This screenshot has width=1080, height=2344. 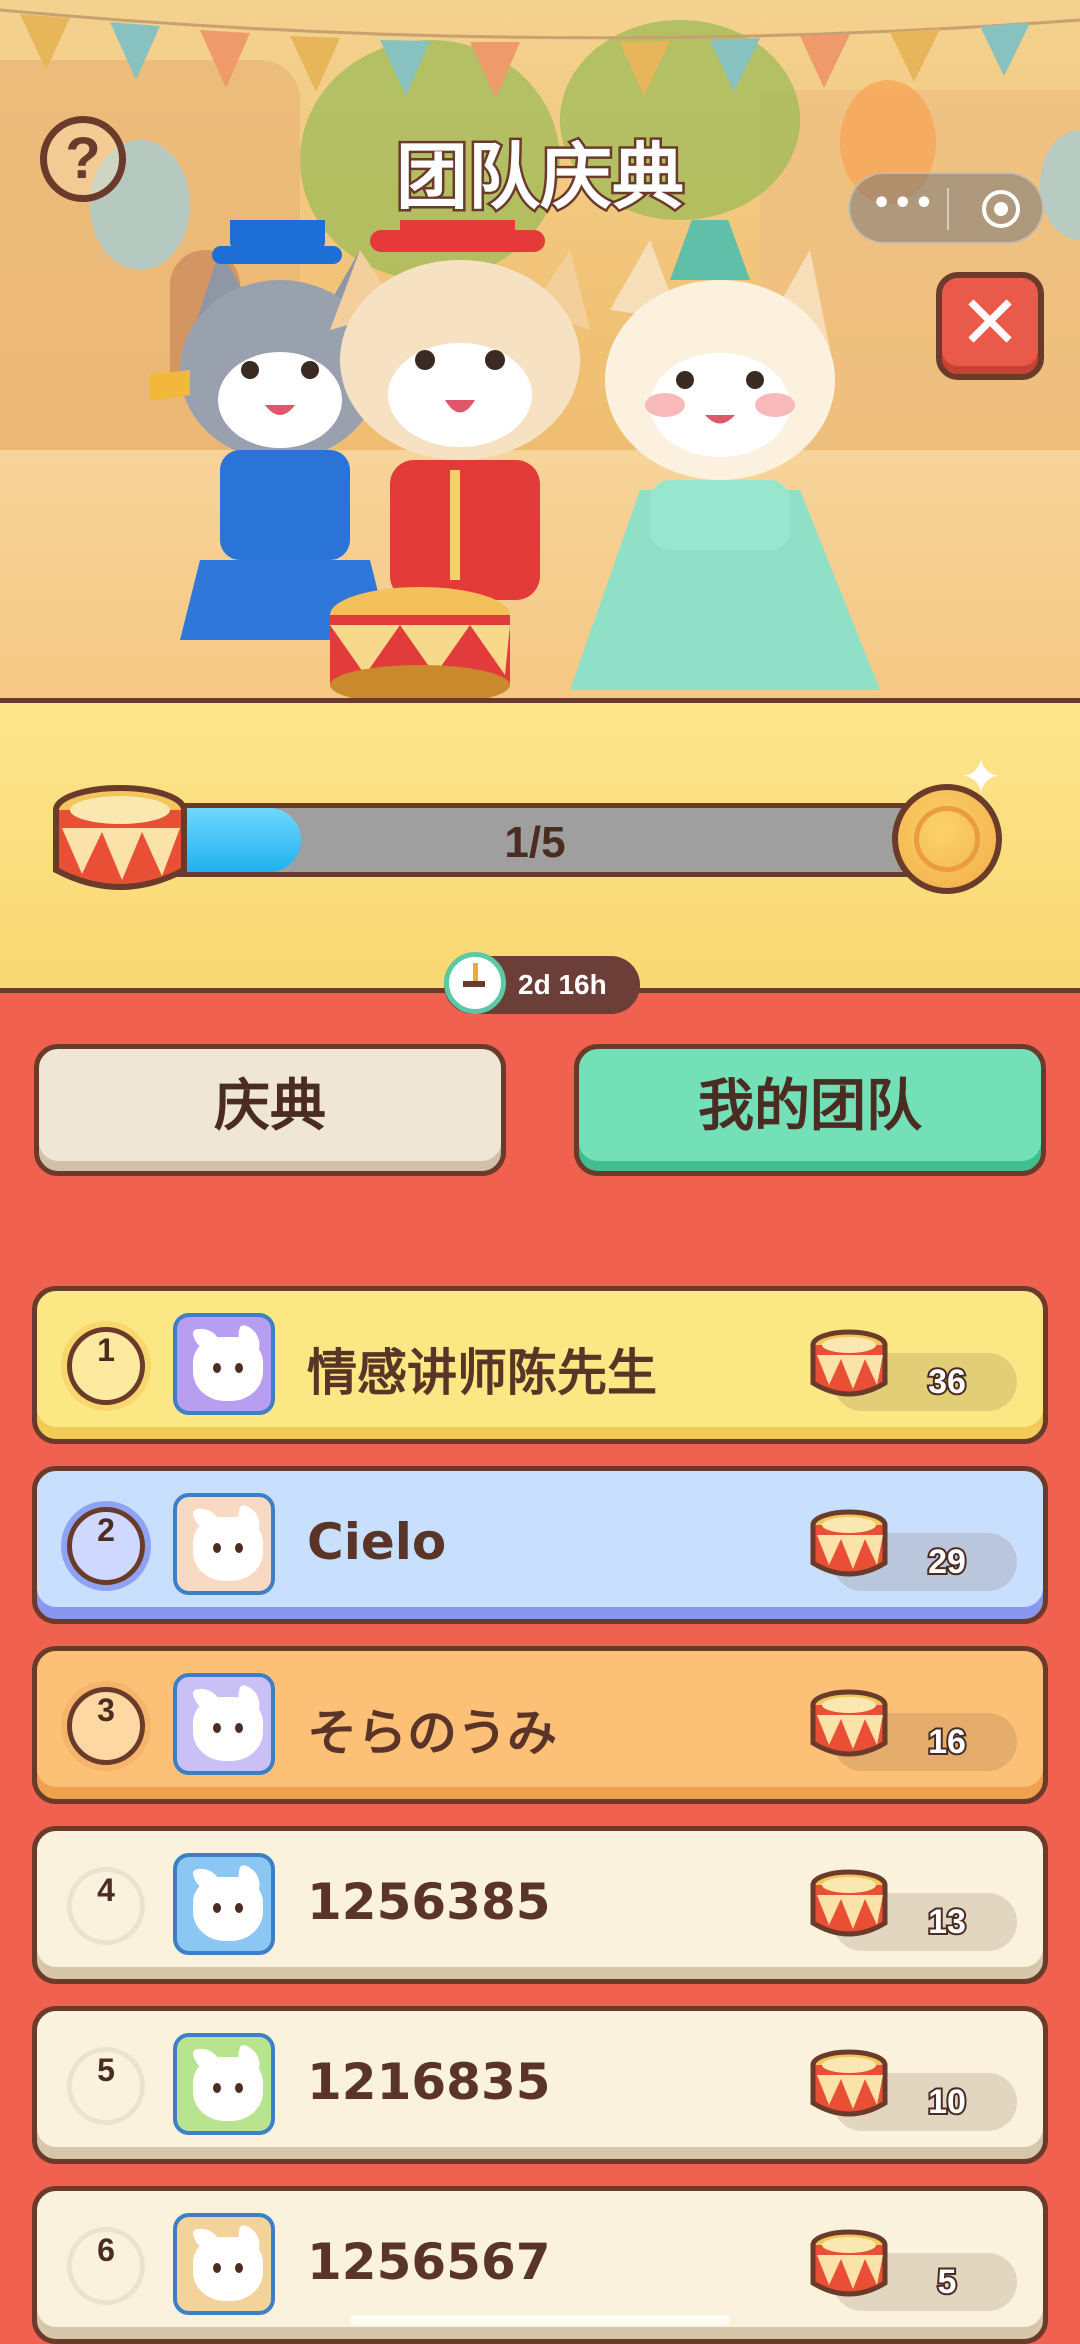 I want to click on leaderboard-row: 5 1216835 10, so click(x=540, y=2085).